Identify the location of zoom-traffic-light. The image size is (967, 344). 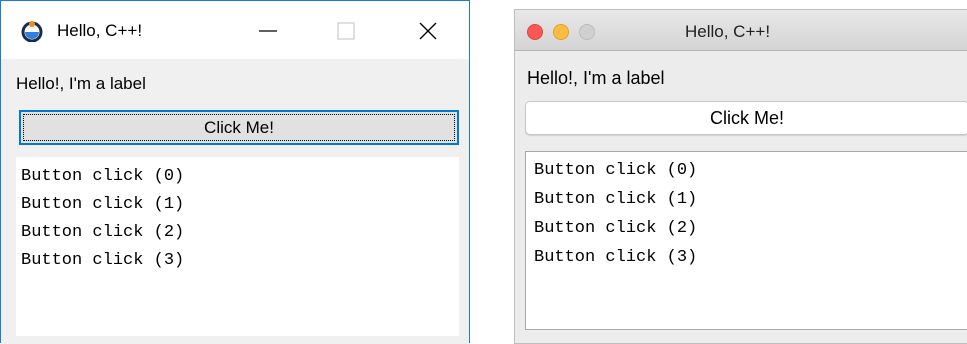
(587, 32).